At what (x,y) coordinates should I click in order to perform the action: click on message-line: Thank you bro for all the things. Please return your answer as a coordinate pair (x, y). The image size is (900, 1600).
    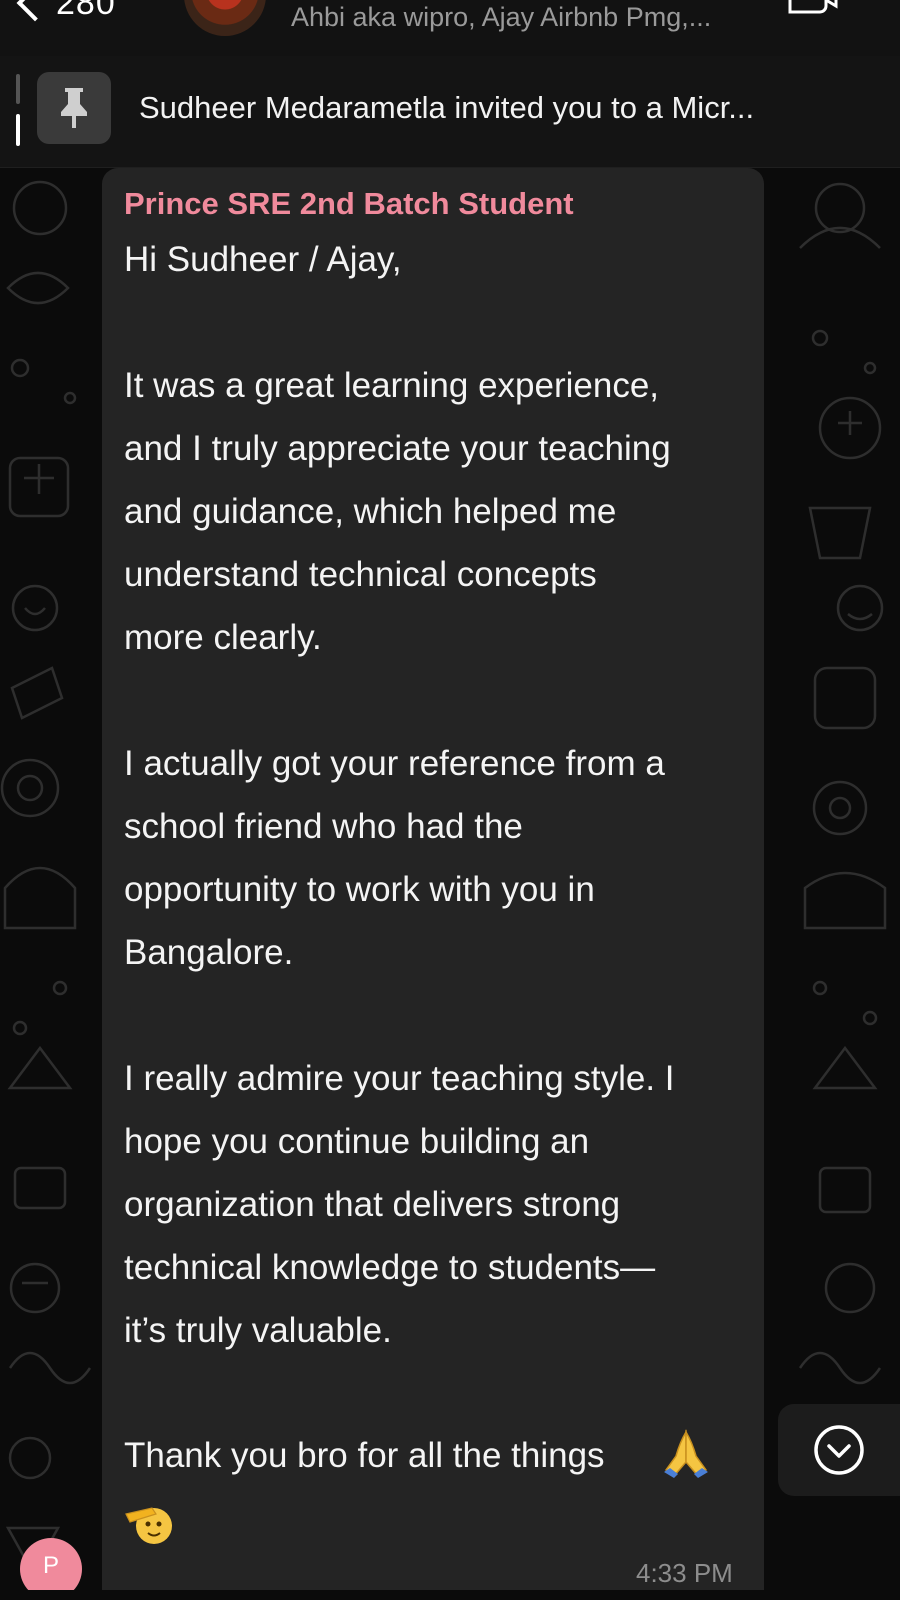
    Looking at the image, I should click on (364, 1455).